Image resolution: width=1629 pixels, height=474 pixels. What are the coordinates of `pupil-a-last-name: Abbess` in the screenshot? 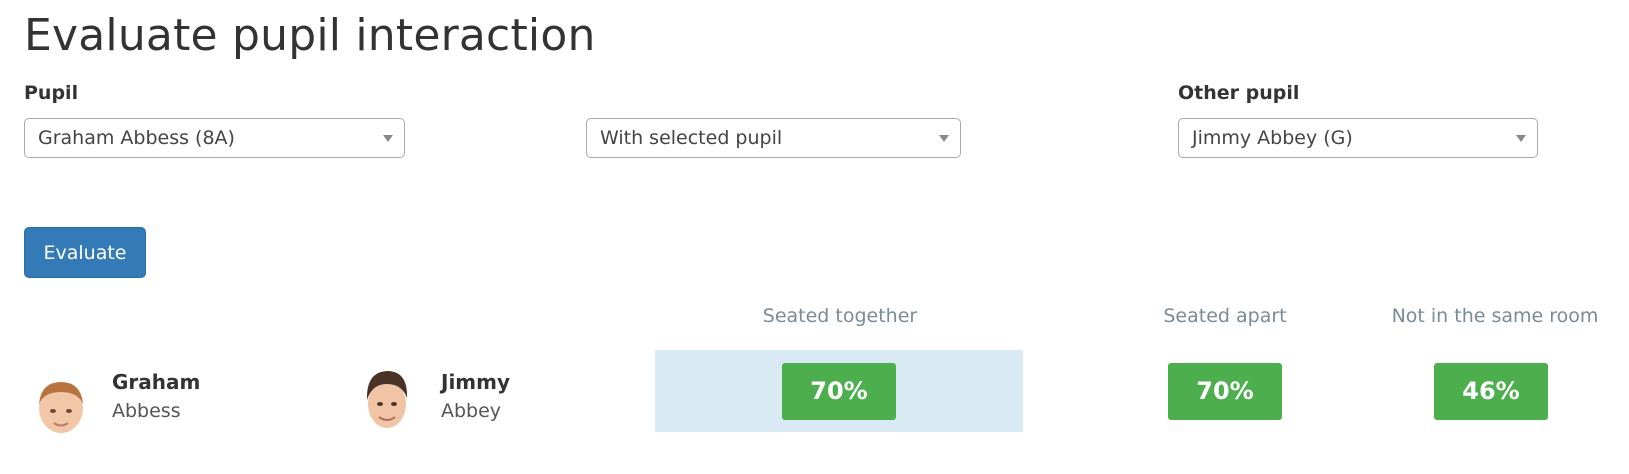 It's located at (146, 411).